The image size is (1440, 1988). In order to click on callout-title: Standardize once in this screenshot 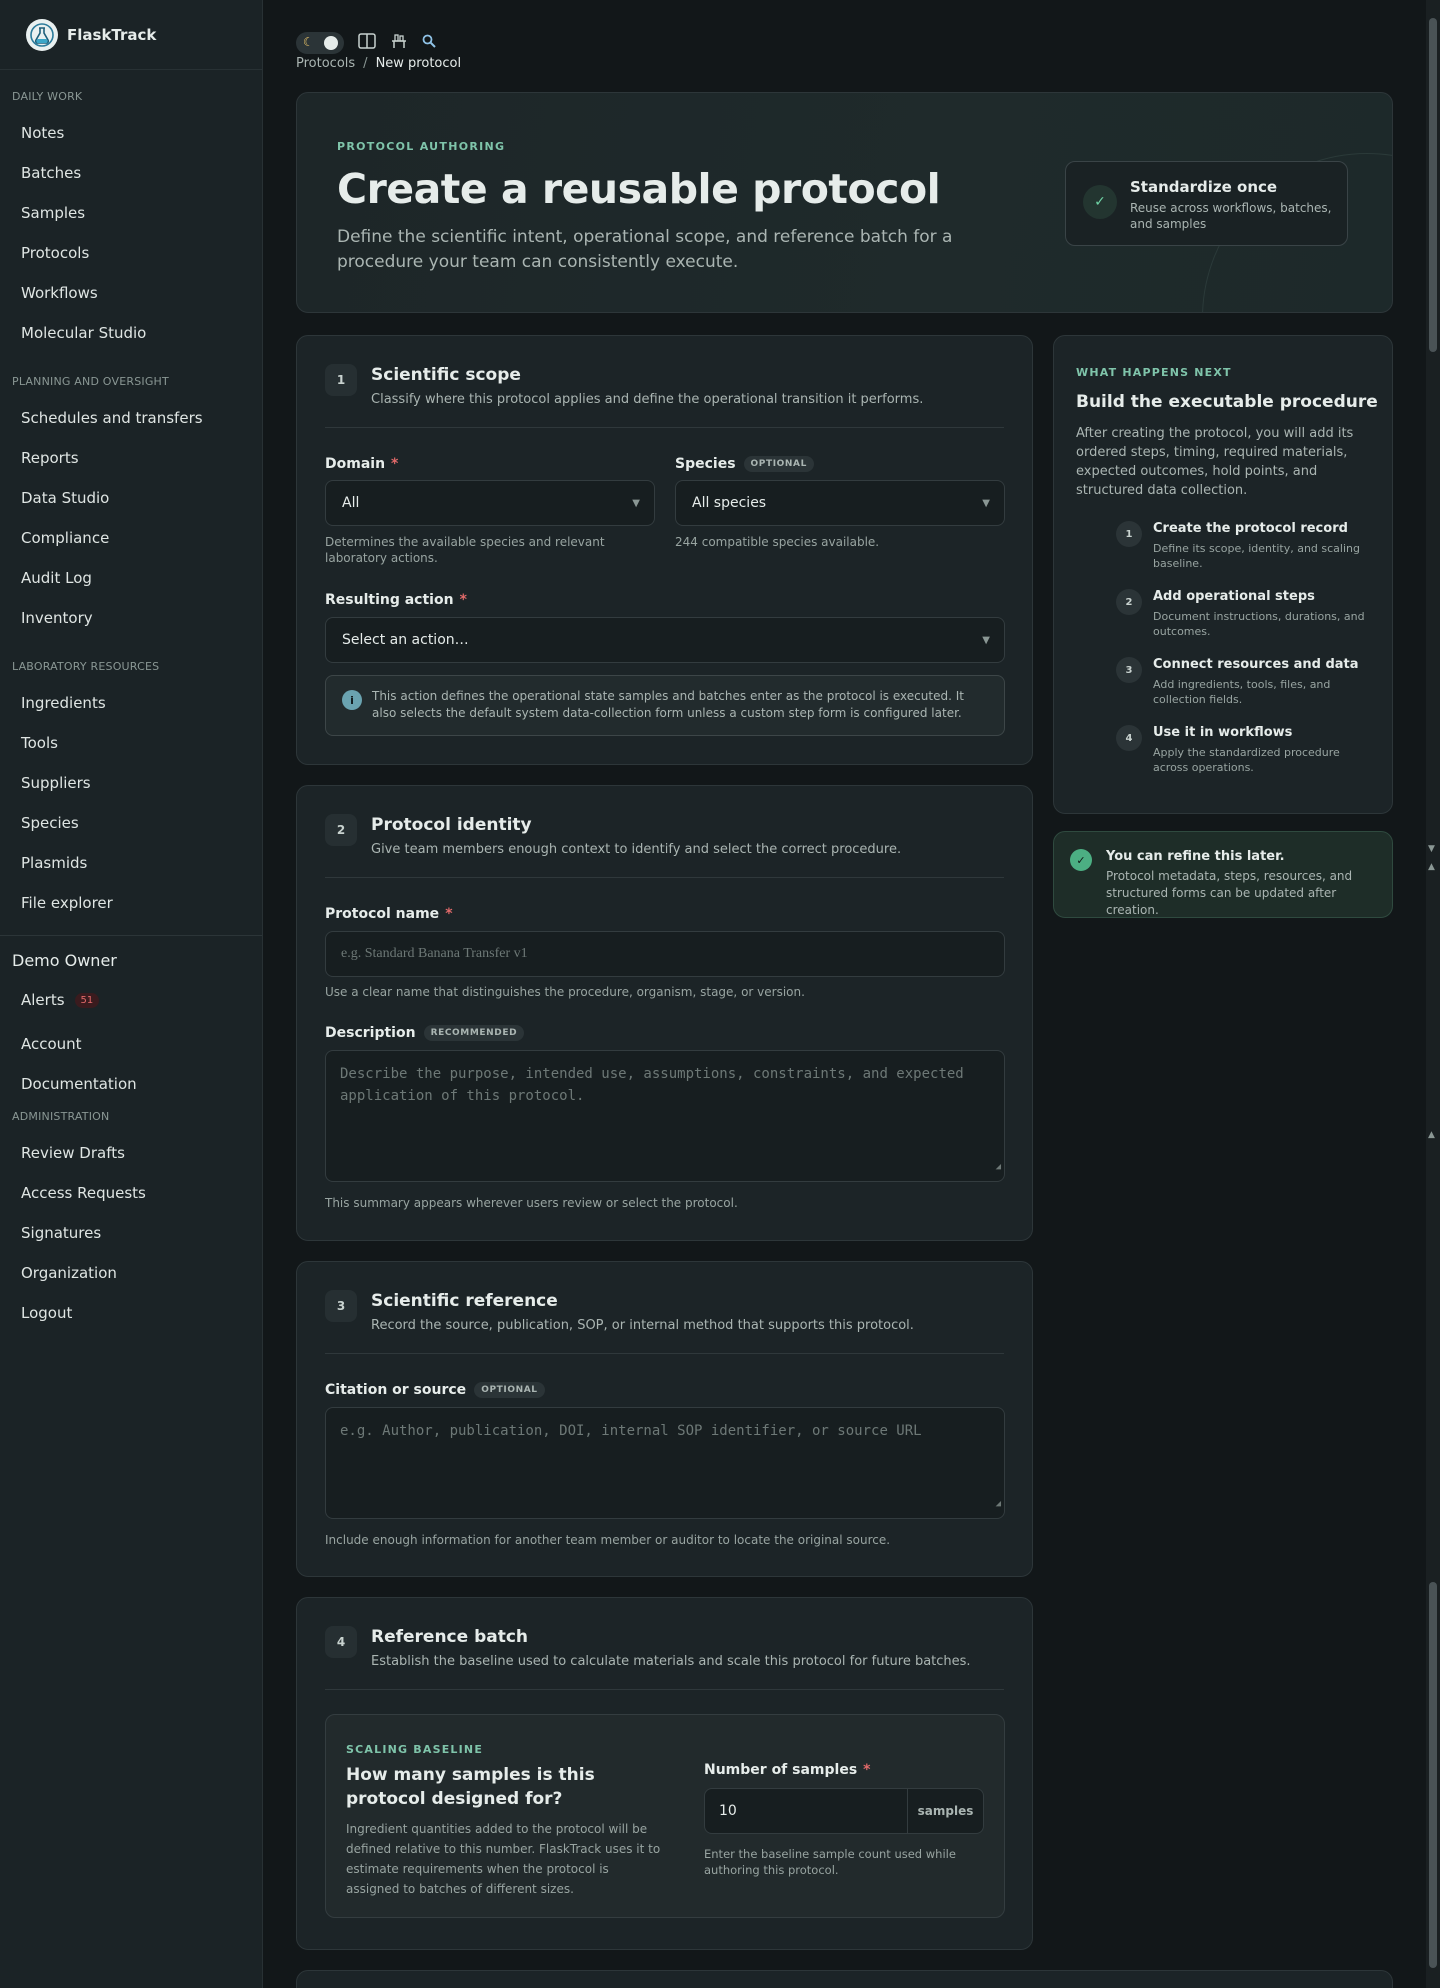, I will do `click(1204, 187)`.